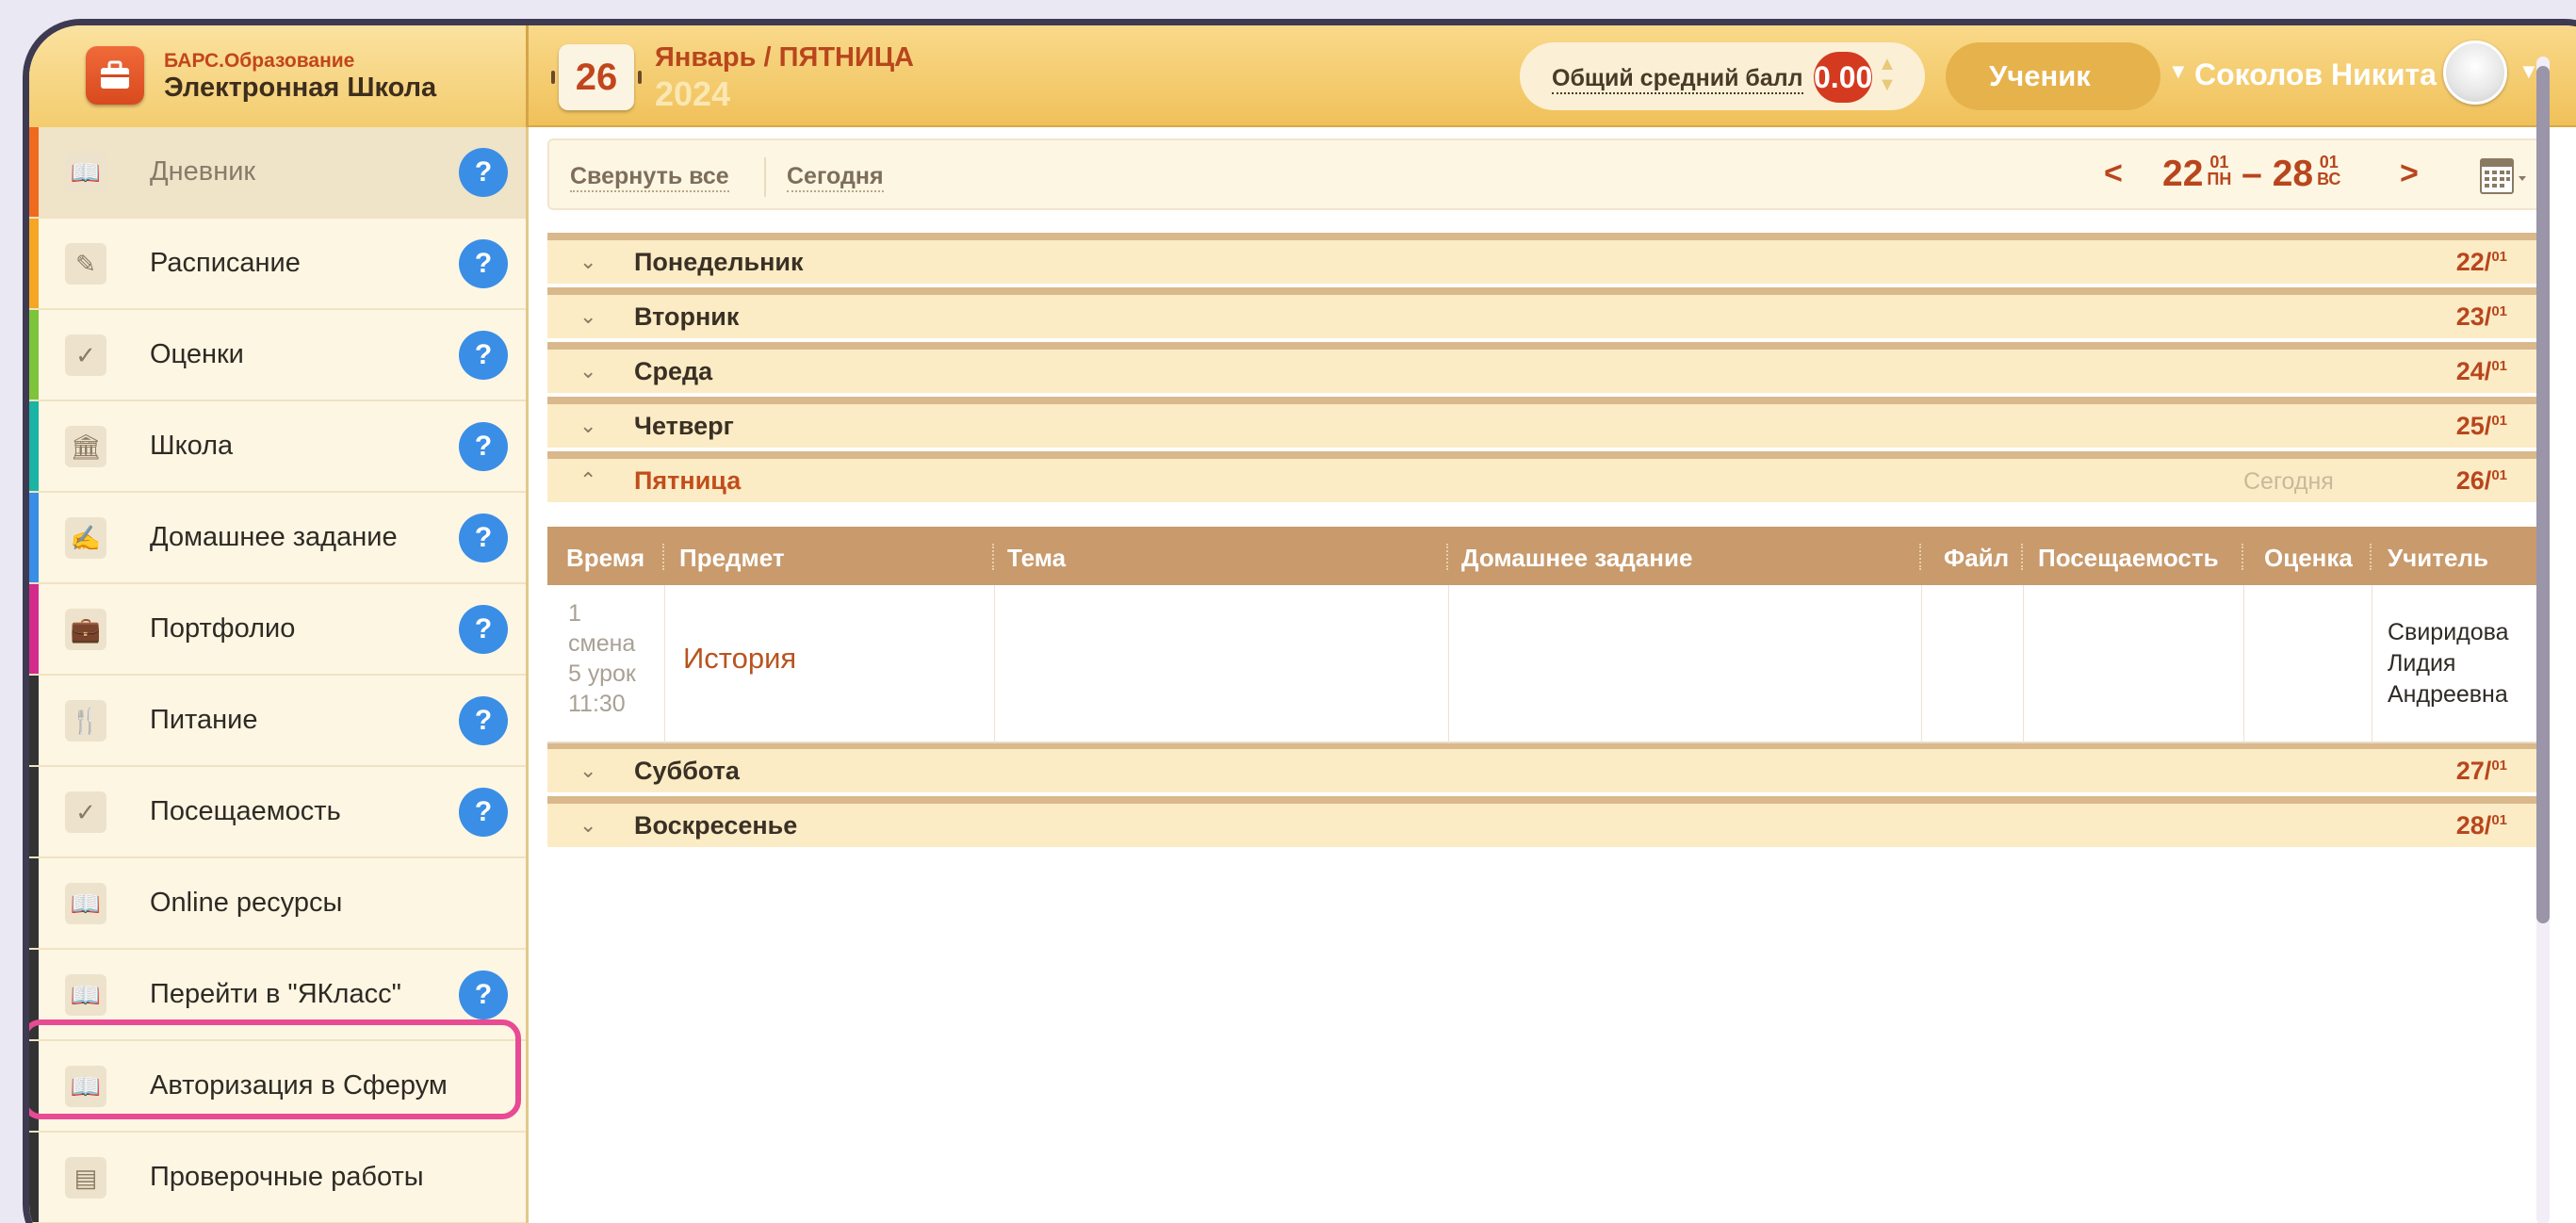  Describe the element at coordinates (602, 673) in the screenshot. I see `lesson-number: 5 урок` at that location.